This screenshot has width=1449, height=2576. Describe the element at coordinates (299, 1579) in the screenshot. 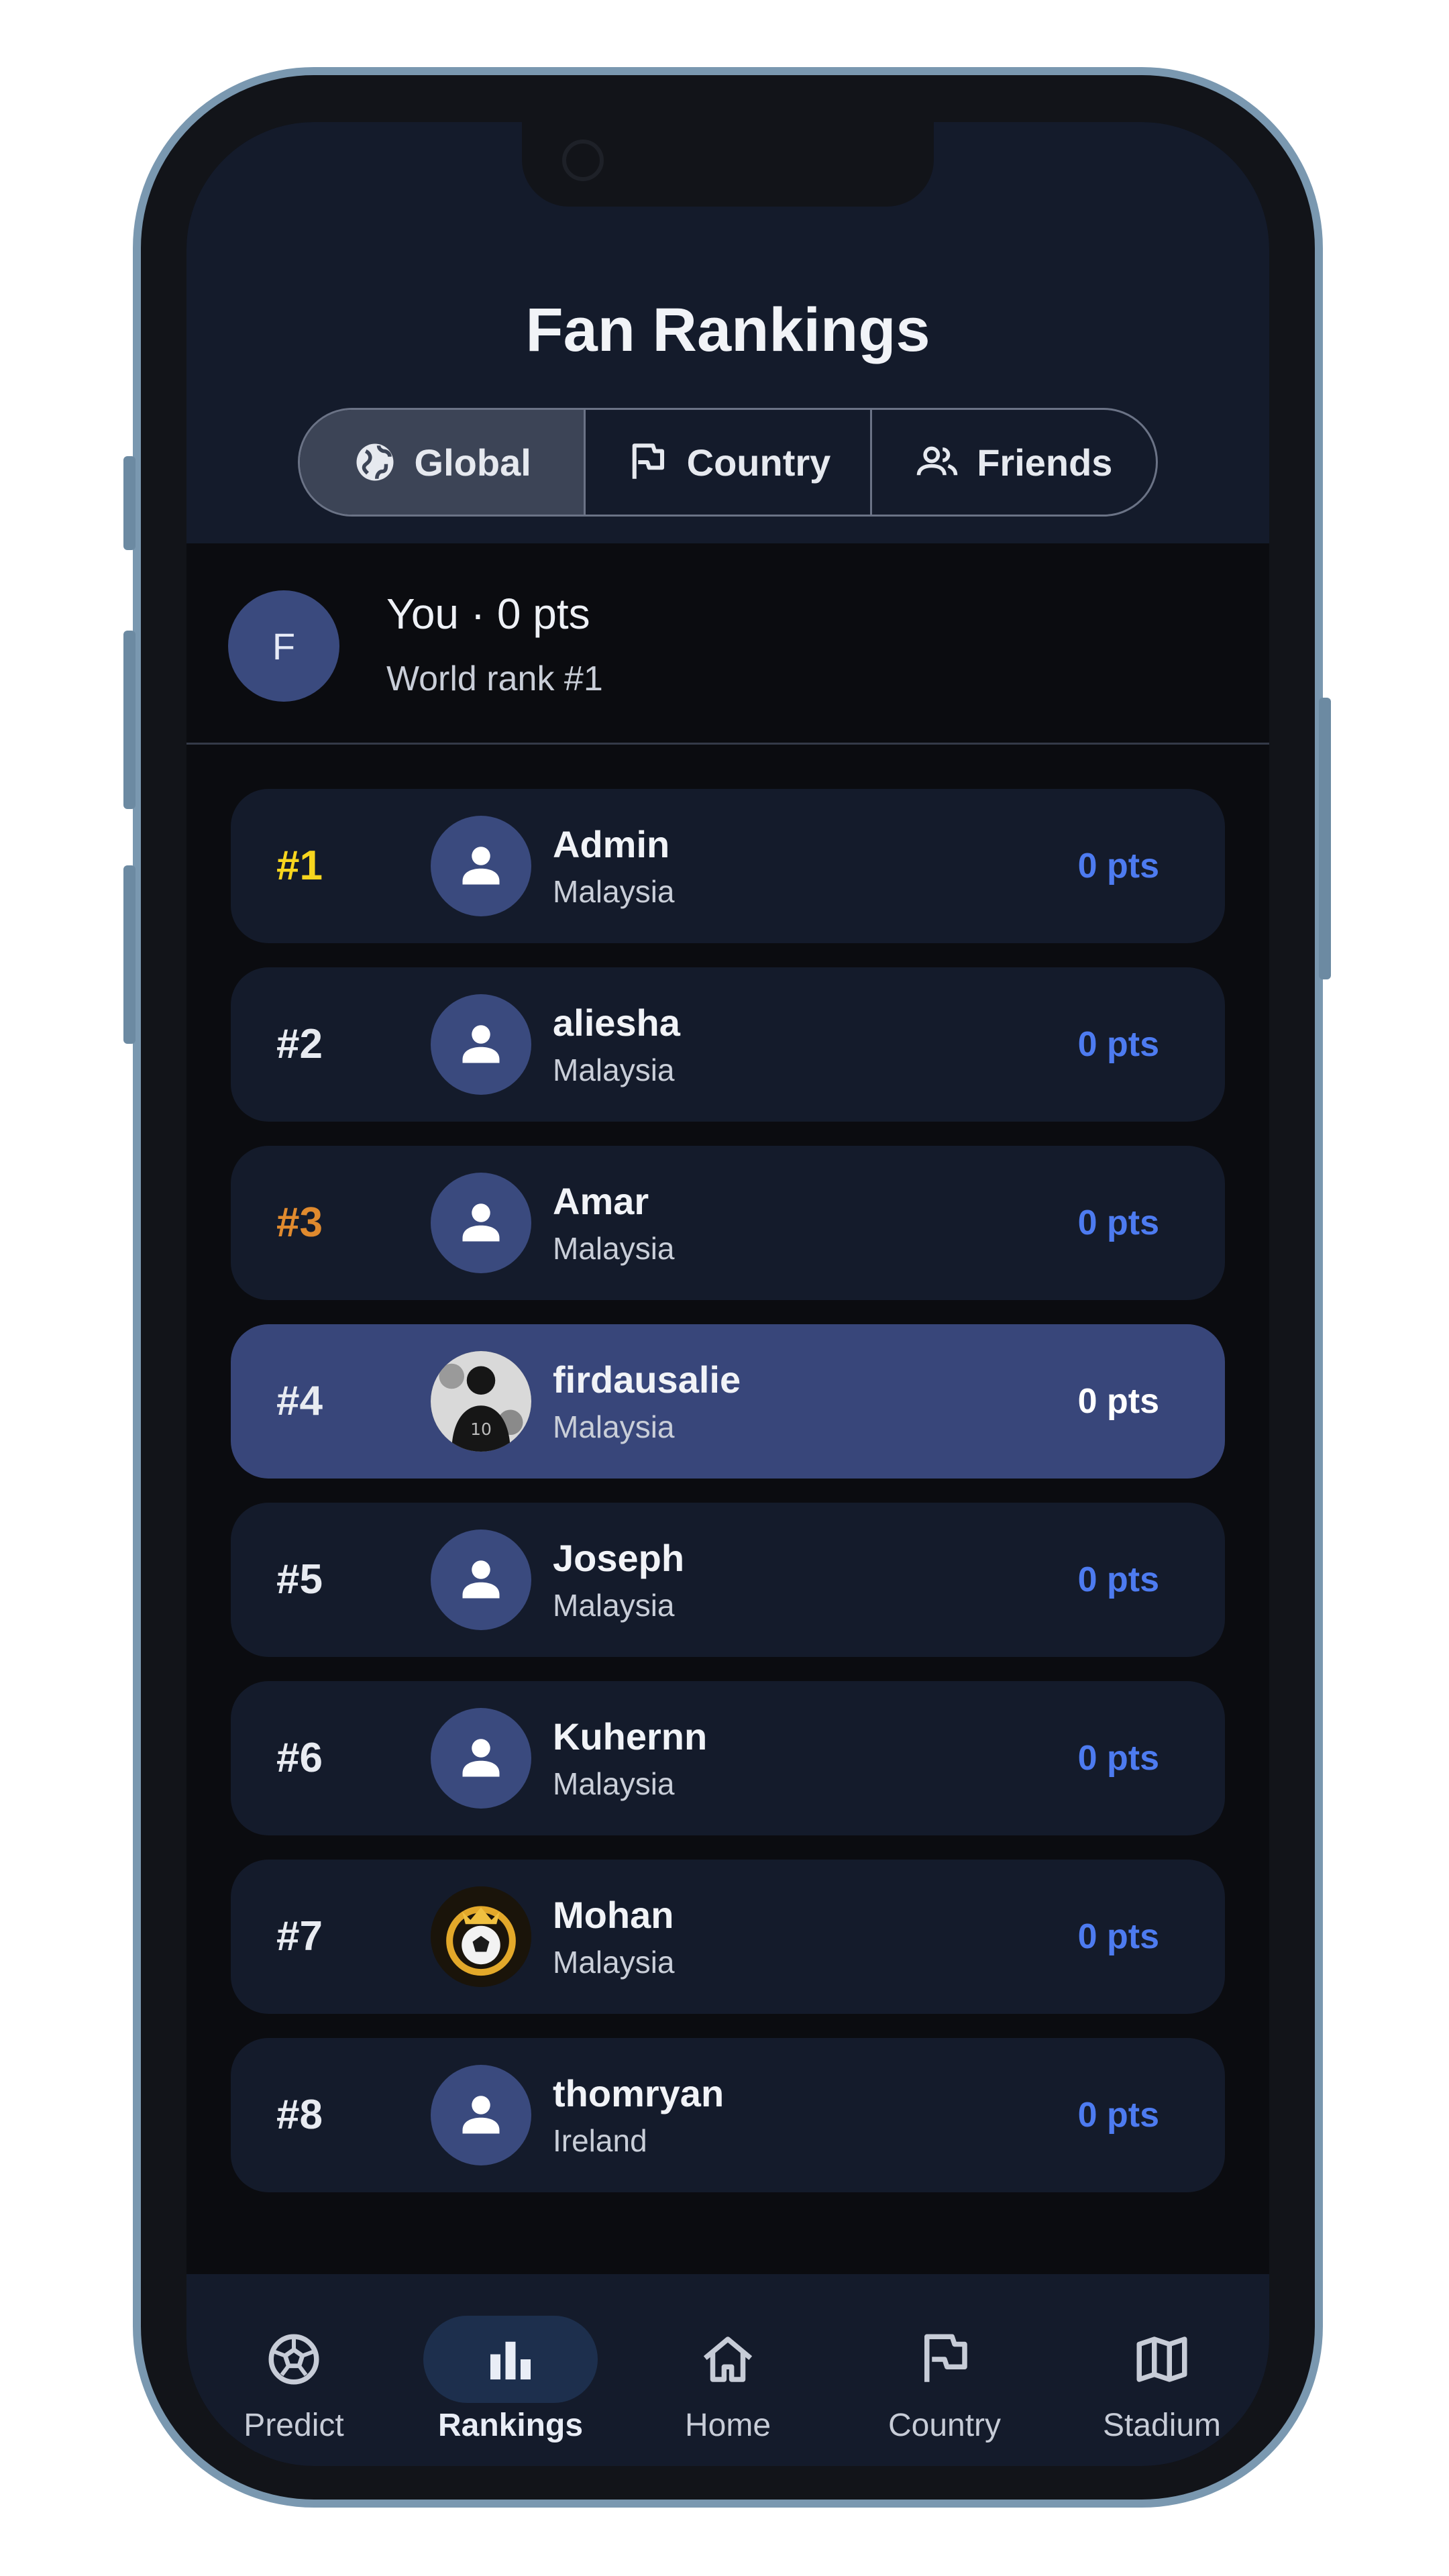

I see `rank-number: #5` at that location.